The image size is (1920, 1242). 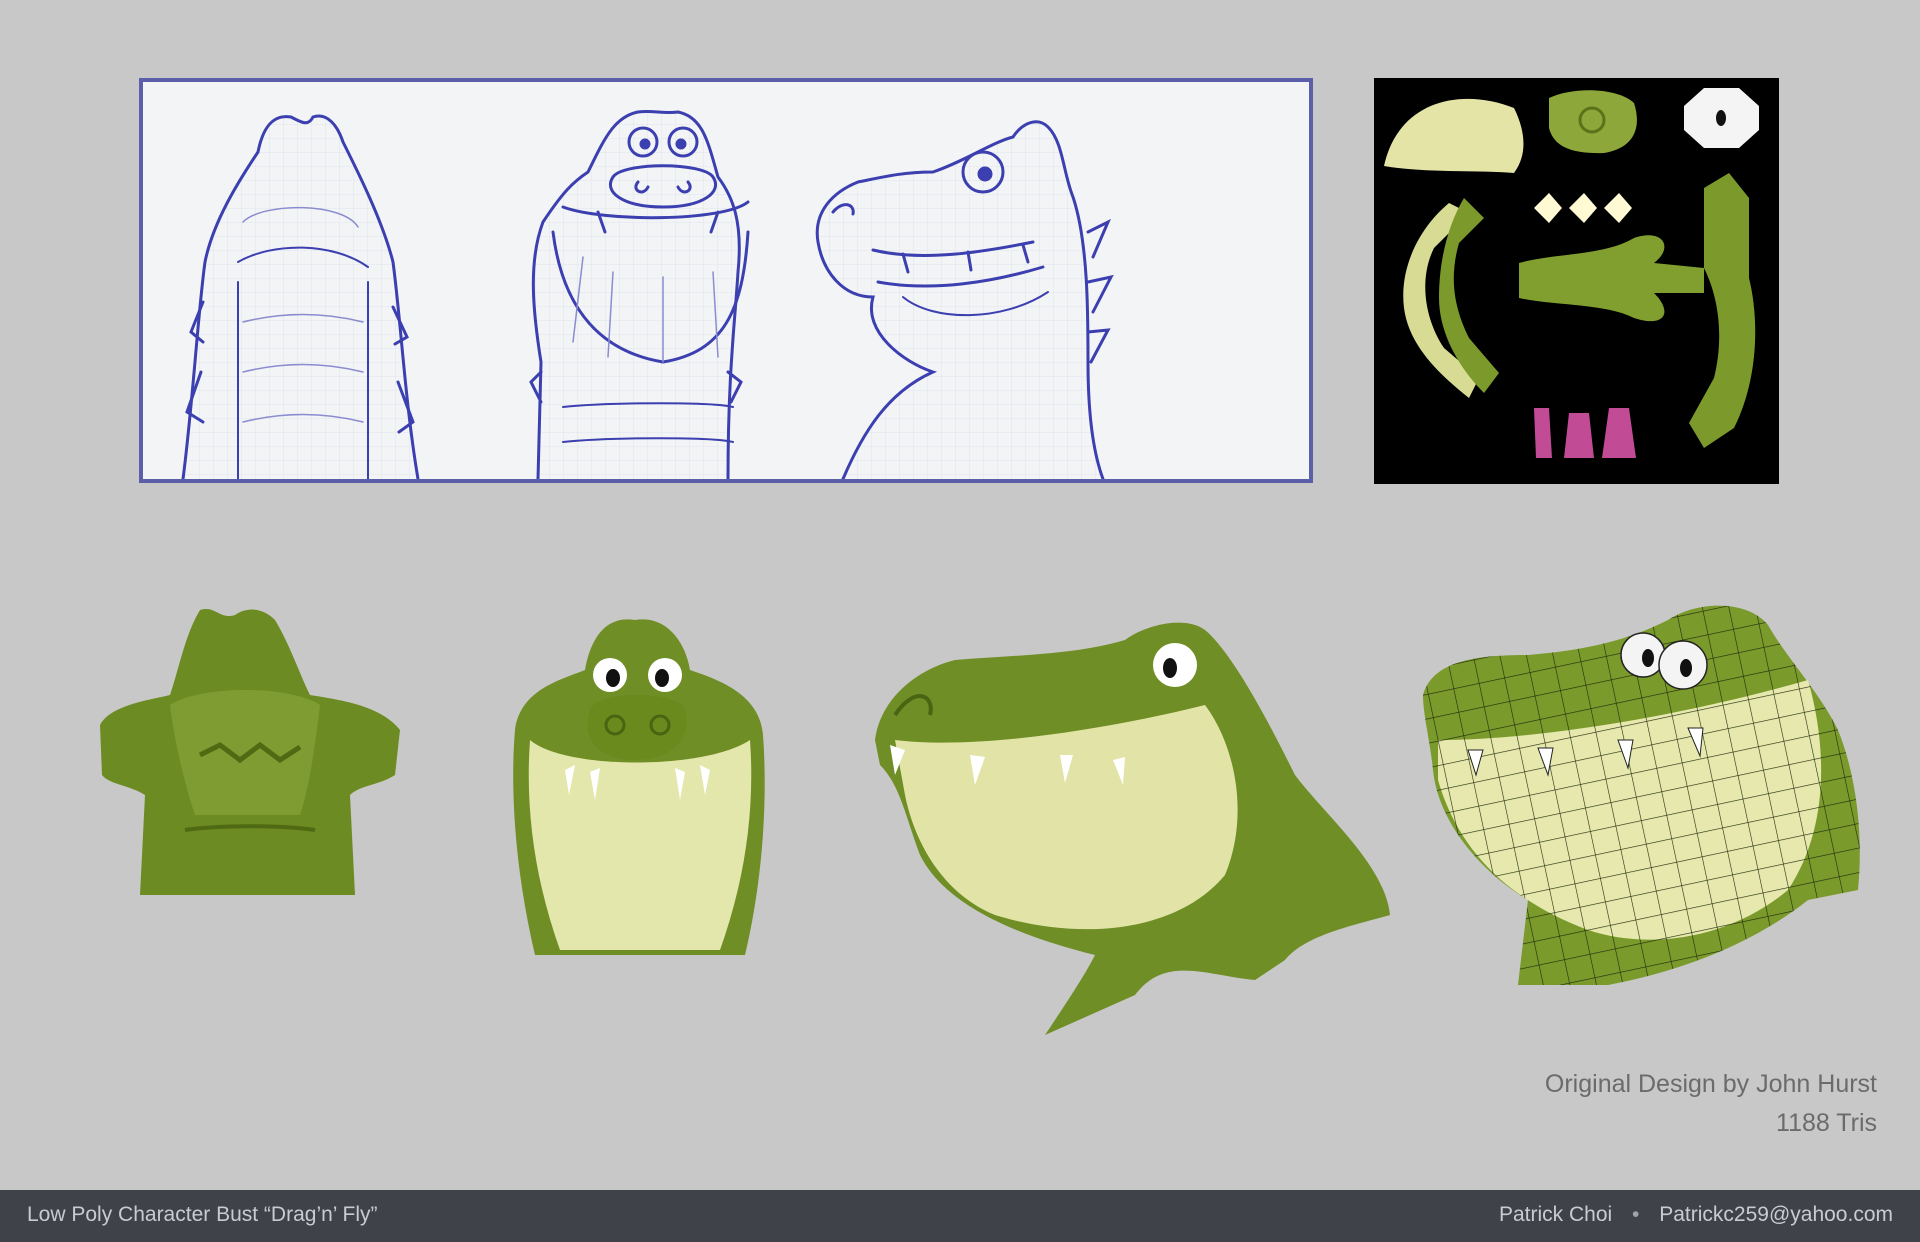 What do you see at coordinates (964, 299) in the screenshot?
I see `sketch-side-view` at bounding box center [964, 299].